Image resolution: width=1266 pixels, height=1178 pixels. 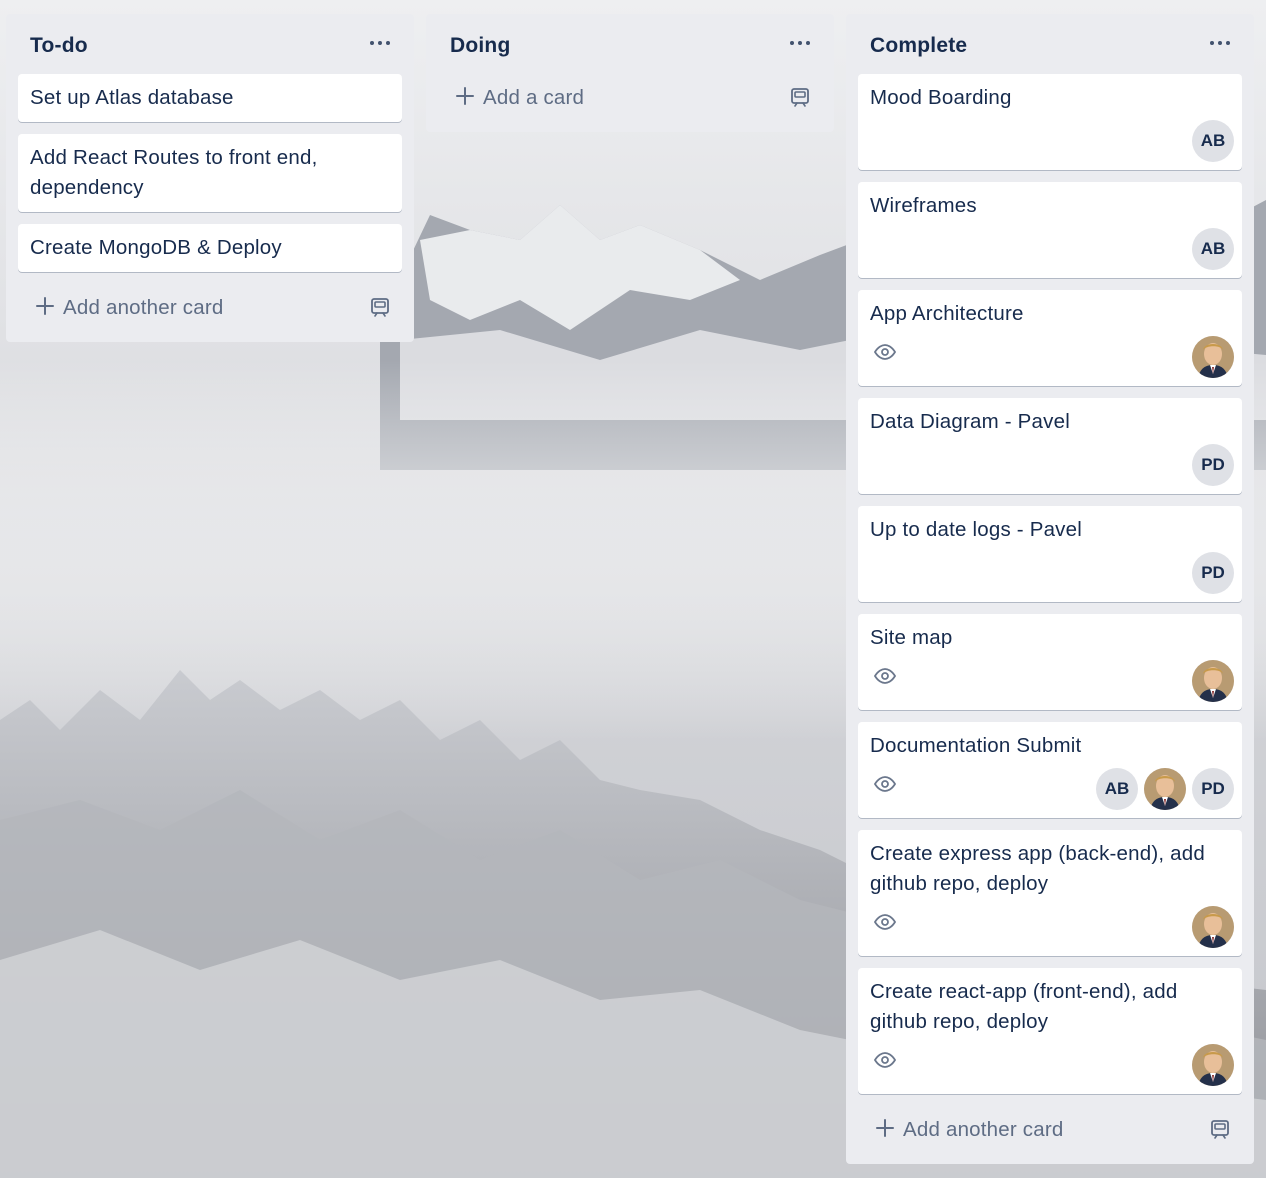 I want to click on card-title: Documentation Submit, so click(x=976, y=745).